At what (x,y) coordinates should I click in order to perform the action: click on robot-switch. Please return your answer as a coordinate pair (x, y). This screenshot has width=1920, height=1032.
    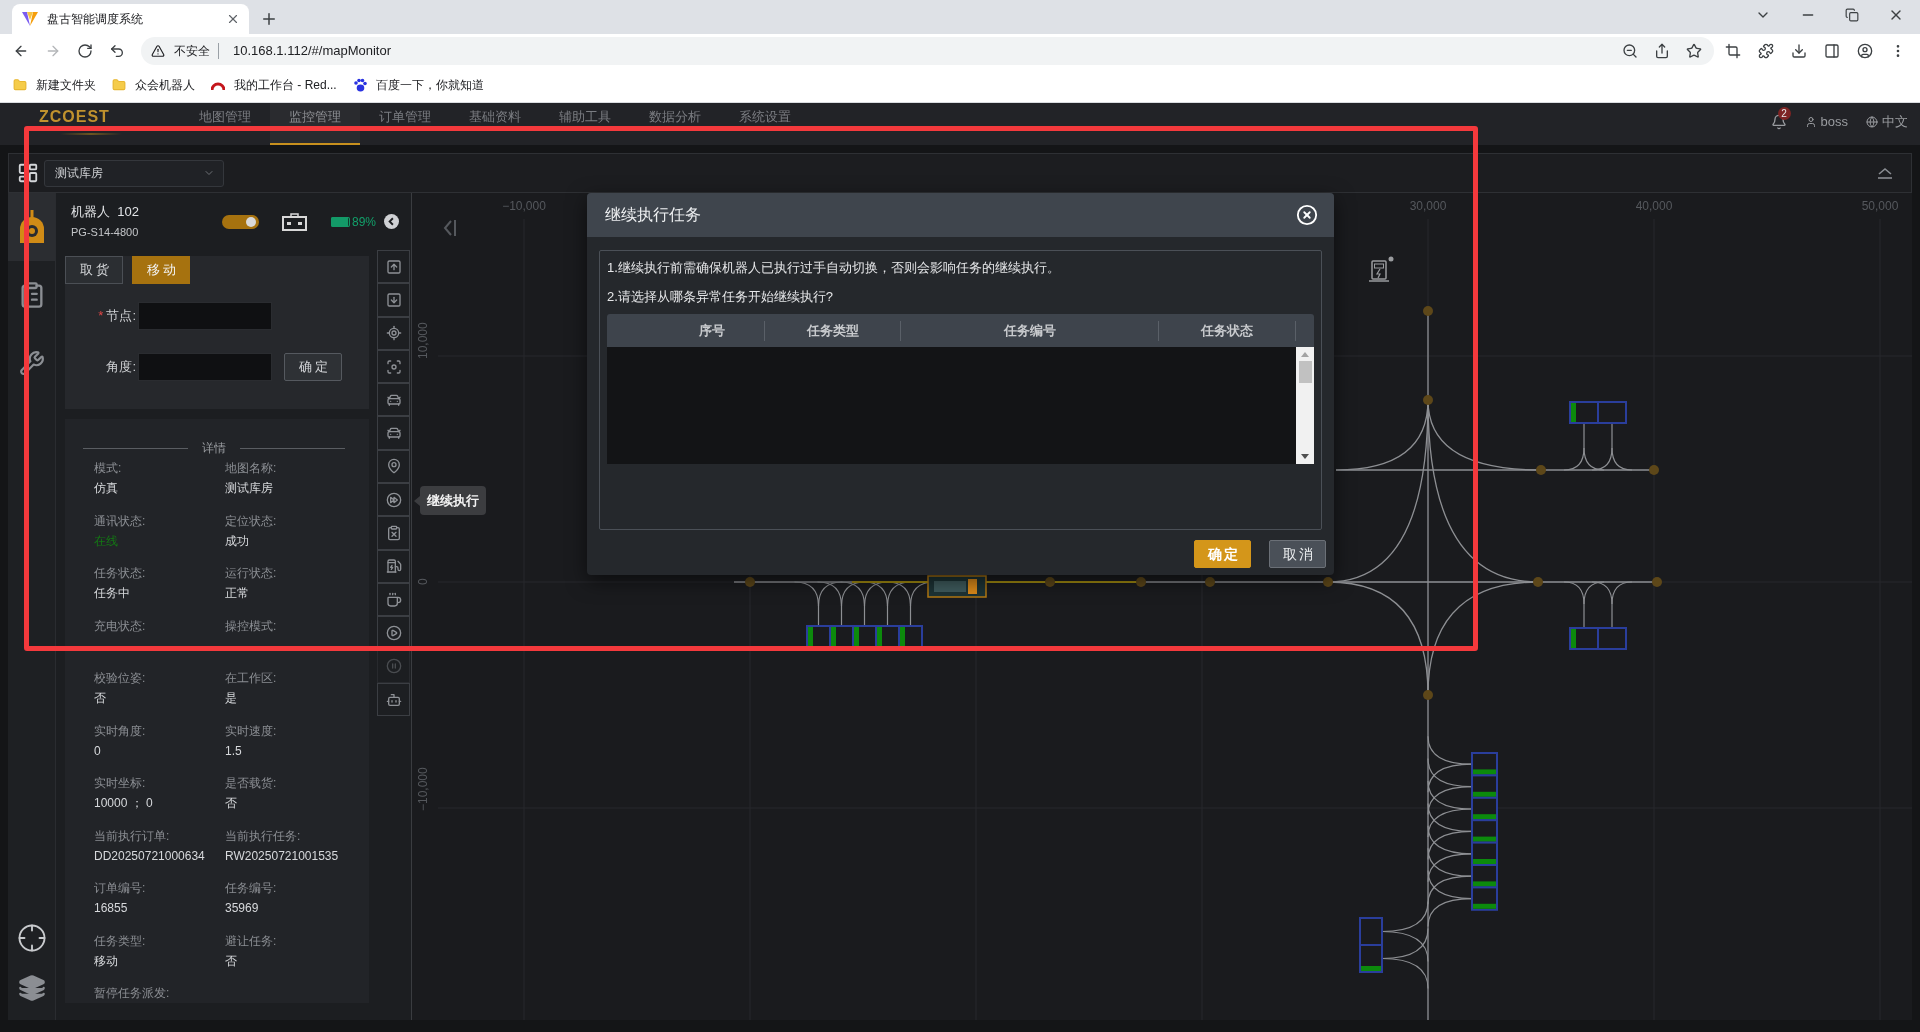
    Looking at the image, I should click on (240, 221).